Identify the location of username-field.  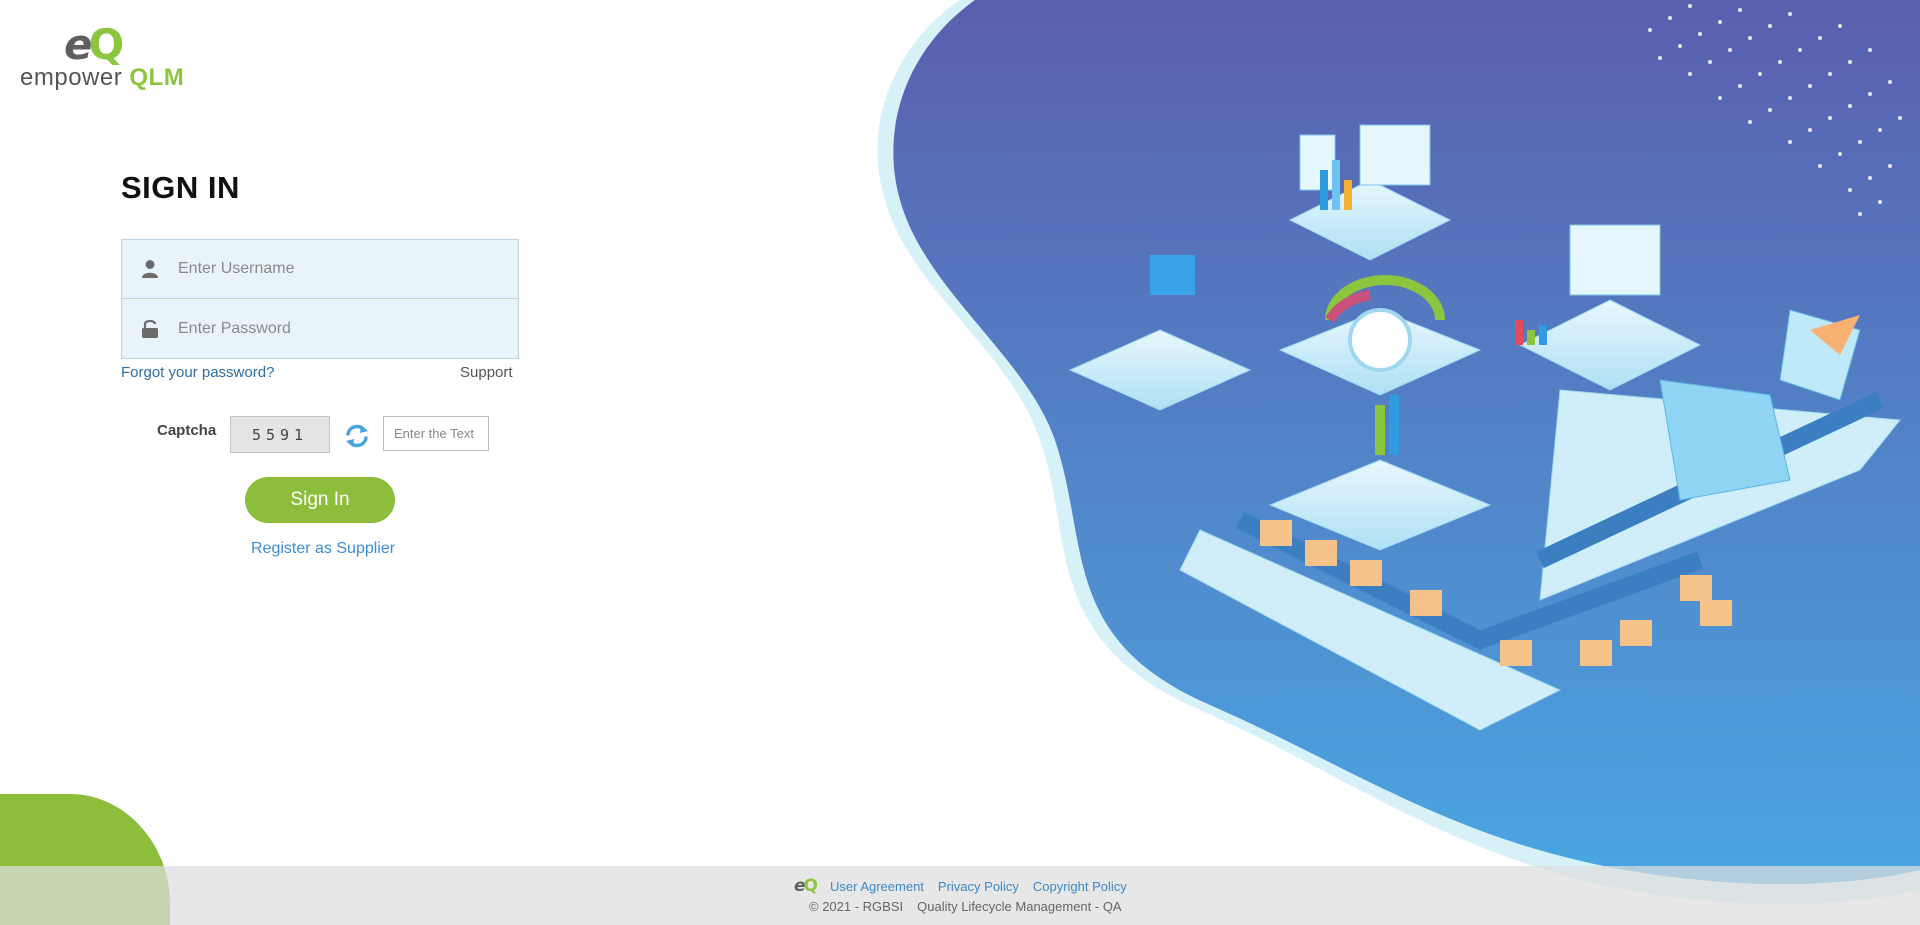
(320, 268).